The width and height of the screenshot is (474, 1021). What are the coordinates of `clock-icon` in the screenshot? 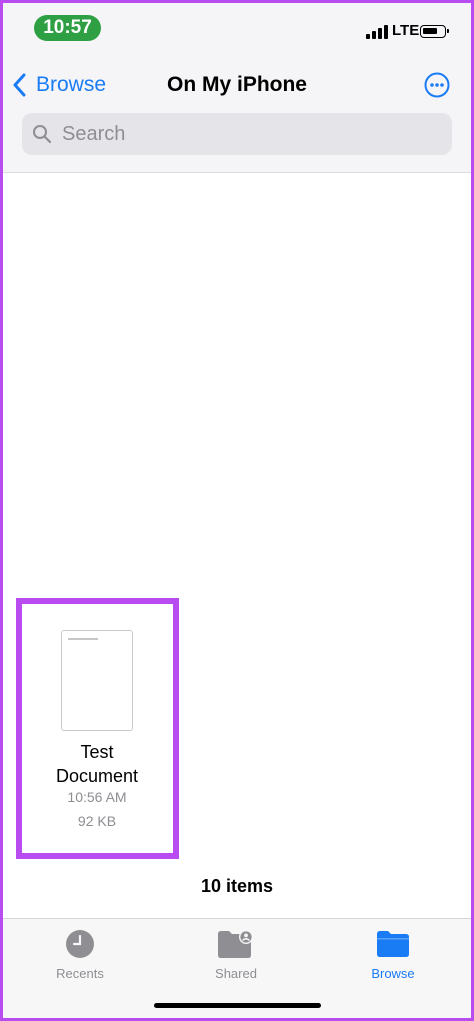 It's located at (80, 944).